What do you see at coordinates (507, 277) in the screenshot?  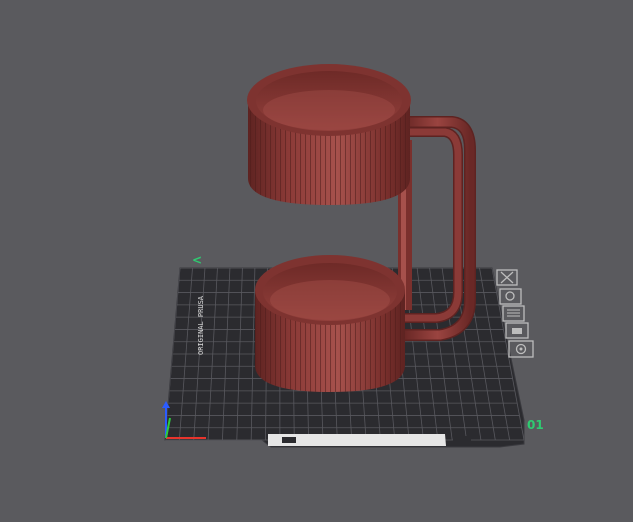 I see `close-icon` at bounding box center [507, 277].